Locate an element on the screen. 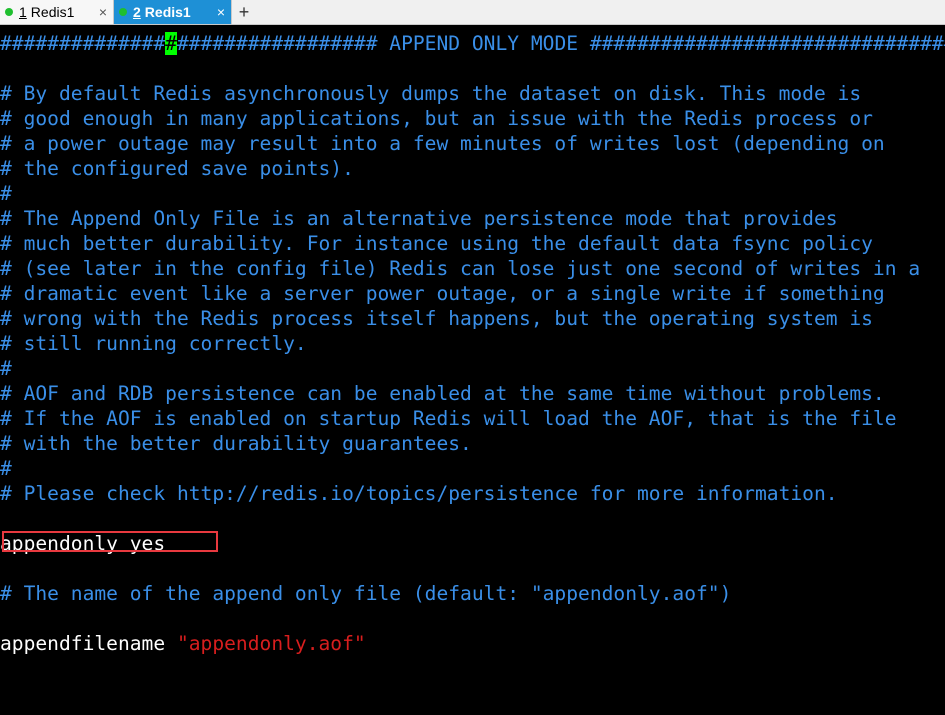 This screenshot has height=715, width=945. tab-redis1-active: 2 Redis1 × is located at coordinates (173, 12).